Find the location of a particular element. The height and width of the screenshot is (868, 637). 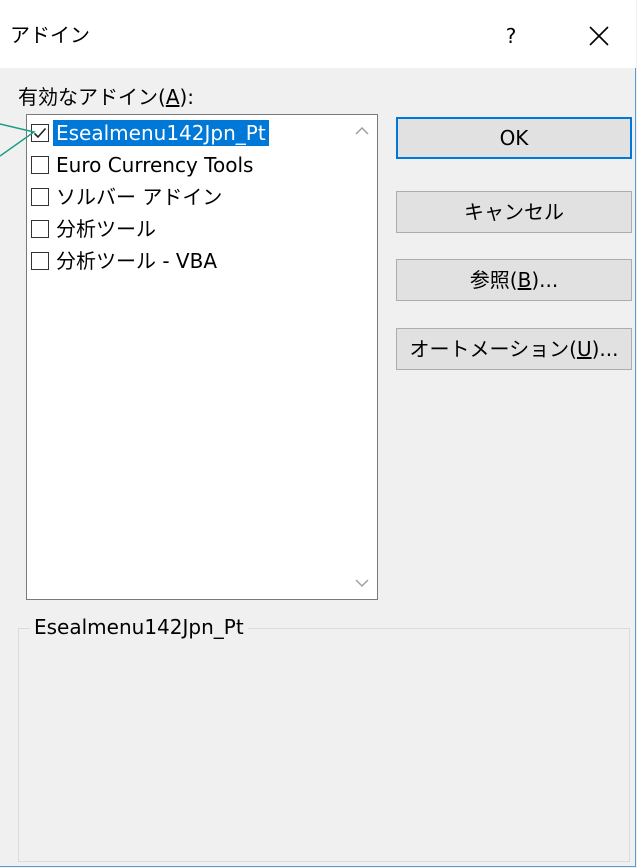

close-button is located at coordinates (599, 36).